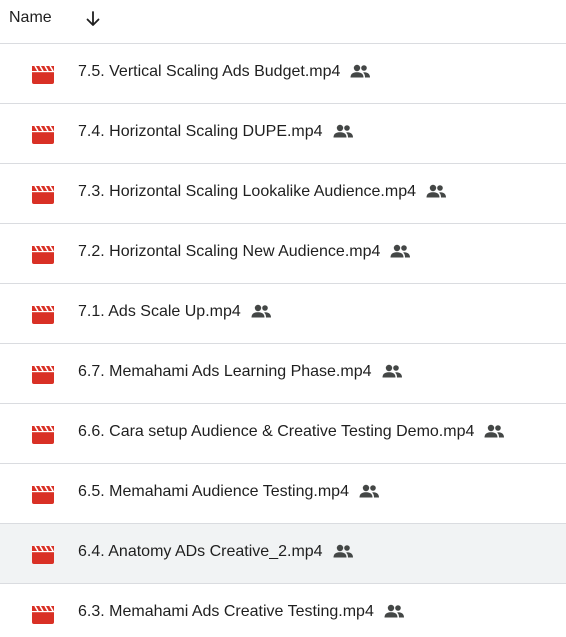  I want to click on file-name: 7.2. Horizontal Scaling New Audience.mp4, so click(229, 252).